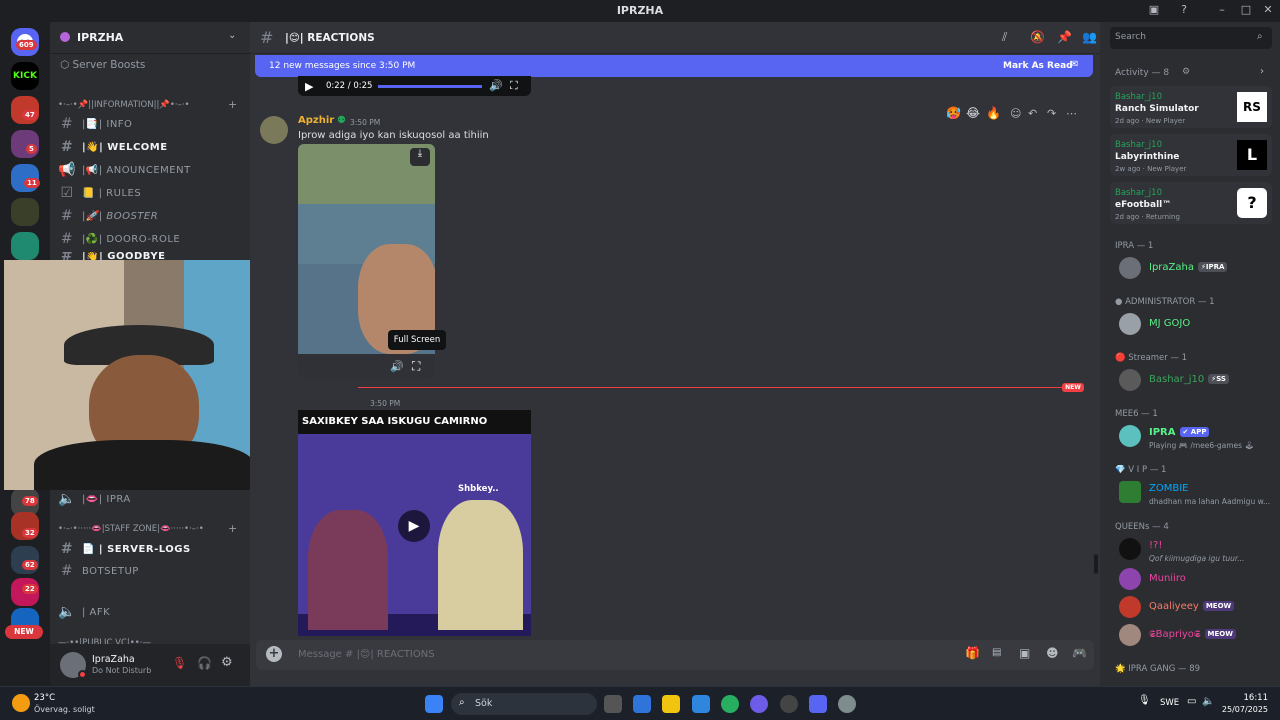 Image resolution: width=1280 pixels, height=720 pixels. I want to click on forward-icon: ↷, so click(1051, 113).